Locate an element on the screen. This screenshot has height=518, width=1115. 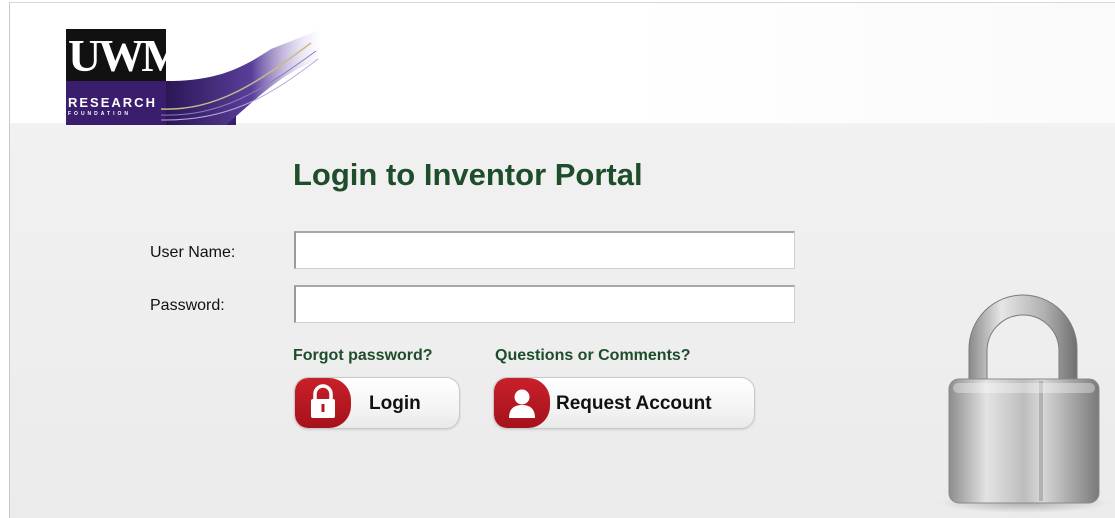
padlock-icon is located at coordinates (323, 403).